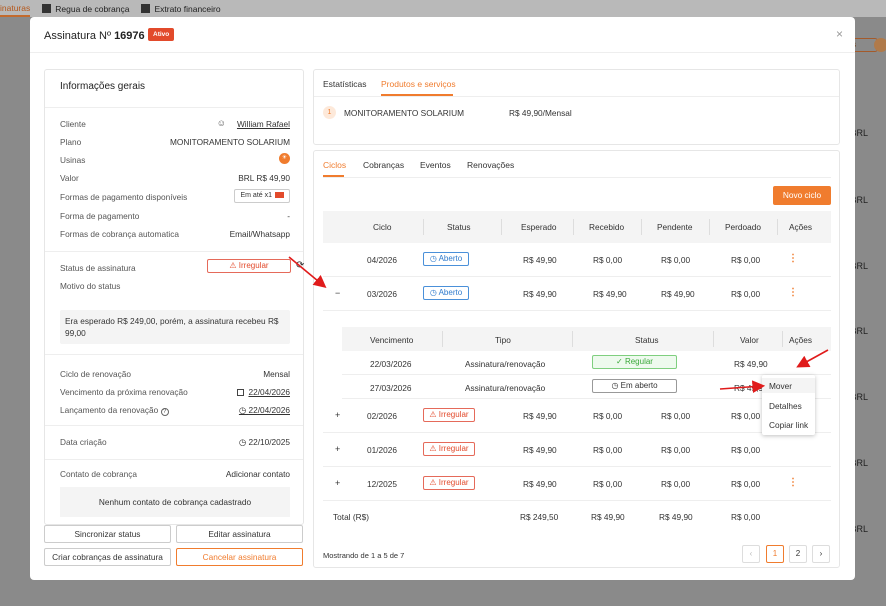 This screenshot has width=886, height=606. I want to click on annotation-arrows, so click(558, 325).